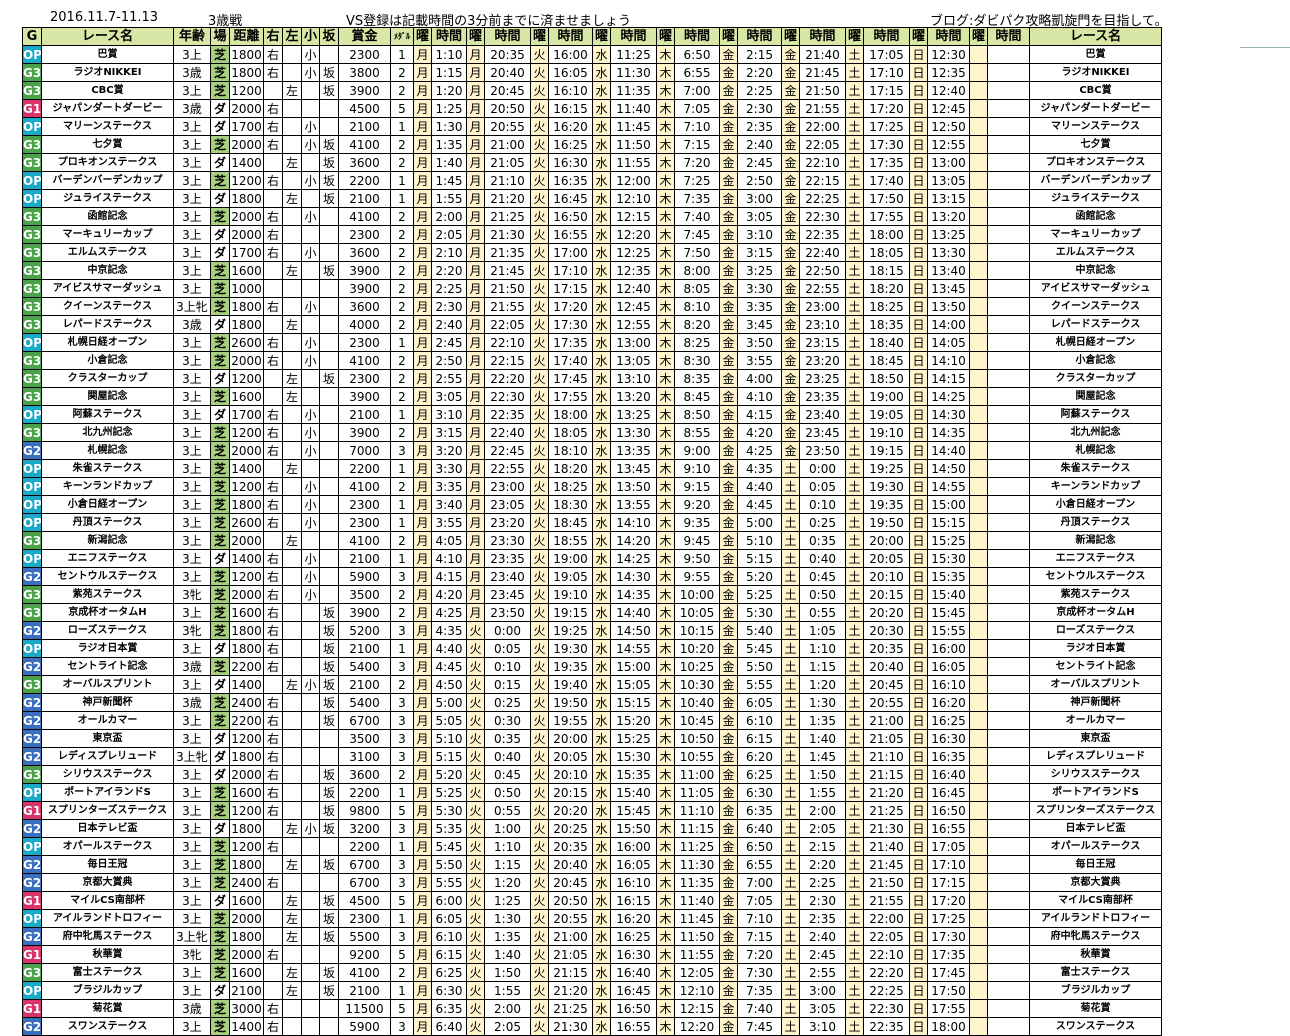  Describe the element at coordinates (759, 846) in the screenshot. I see `start-time: 6:50` at that location.